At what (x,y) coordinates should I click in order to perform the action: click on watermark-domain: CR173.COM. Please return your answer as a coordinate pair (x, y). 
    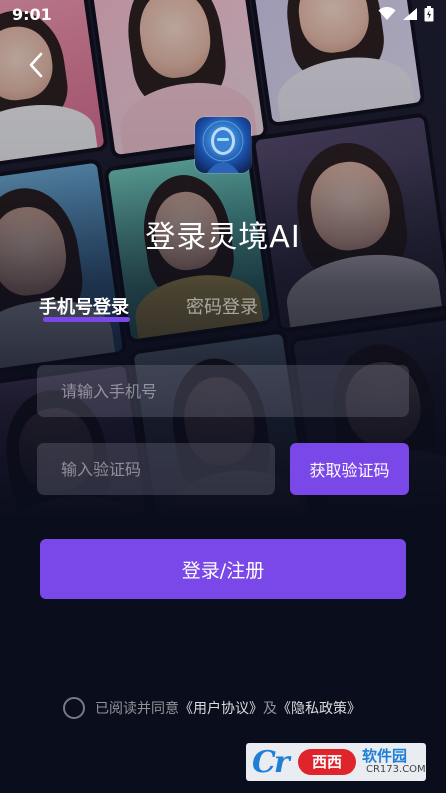
    Looking at the image, I should click on (396, 769).